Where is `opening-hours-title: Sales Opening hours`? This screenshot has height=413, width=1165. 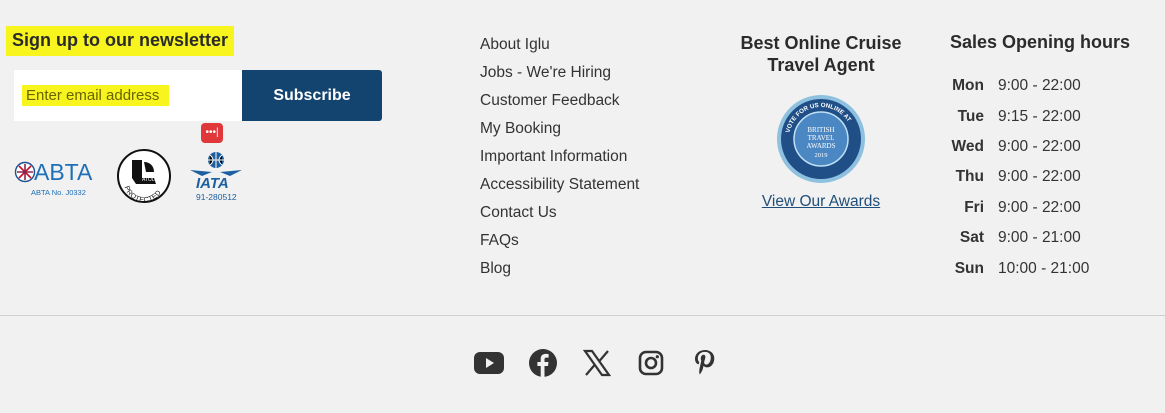
opening-hours-title: Sales Opening hours is located at coordinates (1040, 42).